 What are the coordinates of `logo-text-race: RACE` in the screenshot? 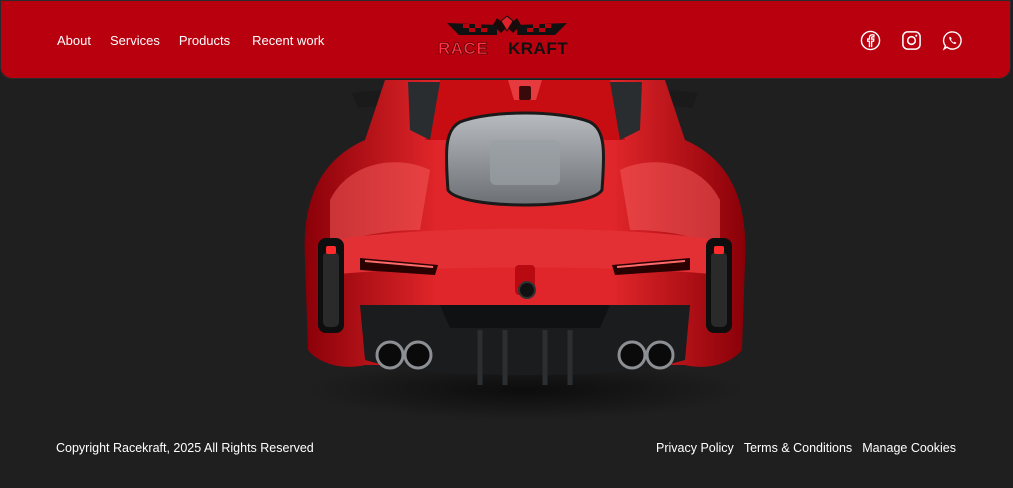 It's located at (463, 48).